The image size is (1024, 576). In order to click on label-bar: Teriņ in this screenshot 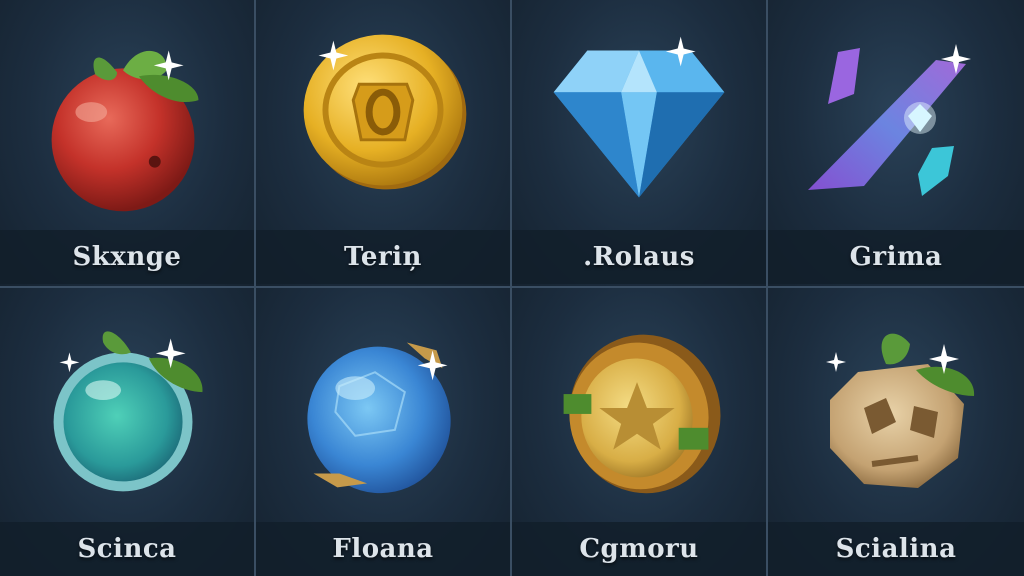, I will do `click(383, 257)`.